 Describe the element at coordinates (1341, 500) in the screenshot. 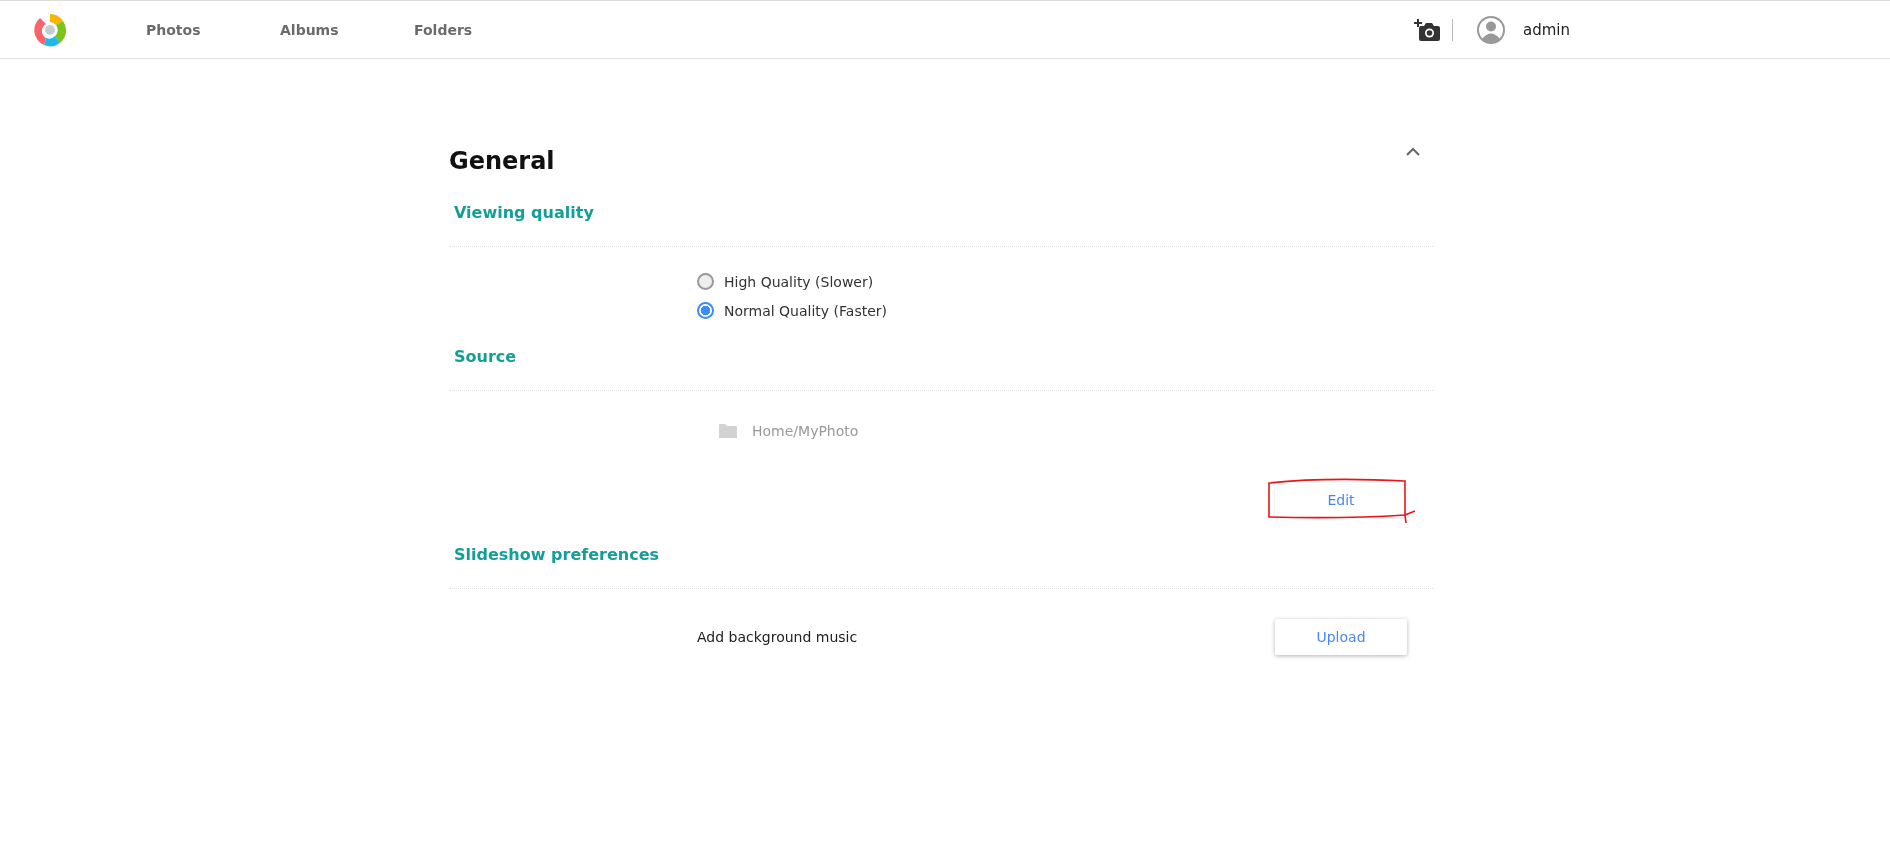

I see `edit-button: Edit` at that location.